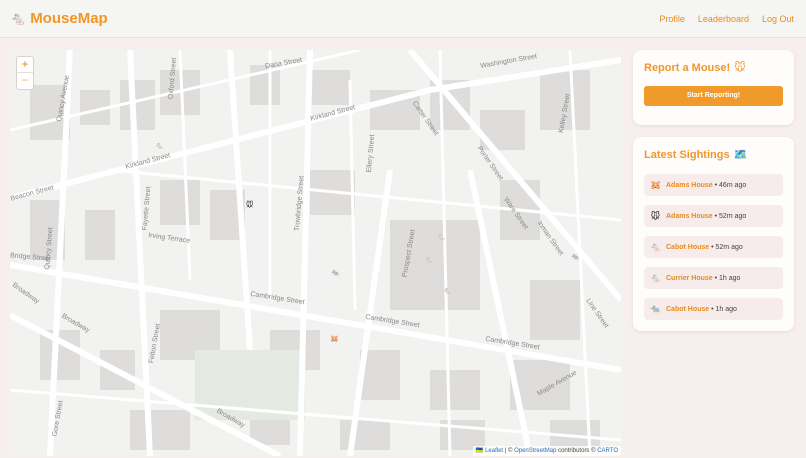 Image resolution: width=806 pixels, height=458 pixels. What do you see at coordinates (535, 451) in the screenshot?
I see `openstreetmap-link: OpenStreetMap` at bounding box center [535, 451].